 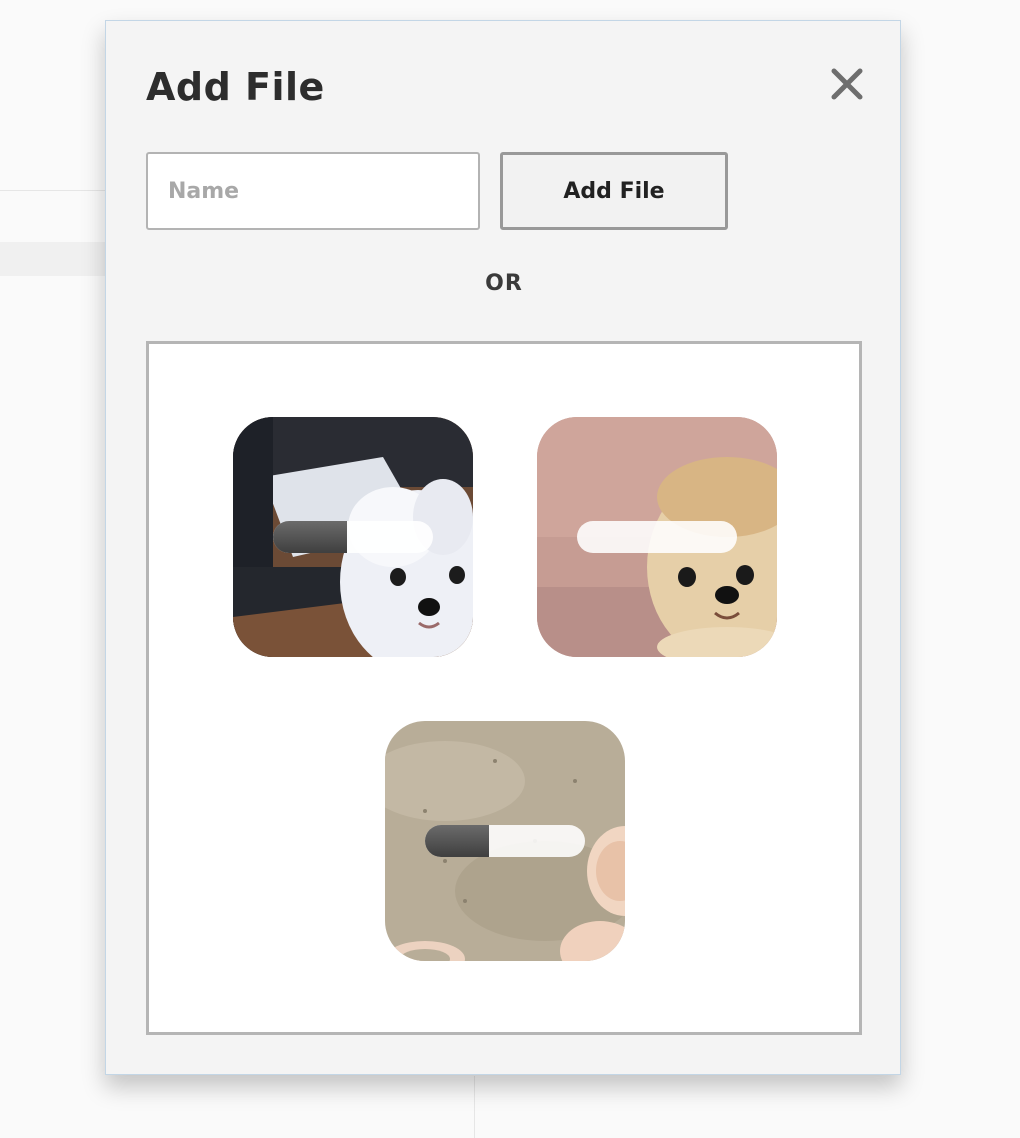 I want to click on close-icon, so click(x=847, y=84).